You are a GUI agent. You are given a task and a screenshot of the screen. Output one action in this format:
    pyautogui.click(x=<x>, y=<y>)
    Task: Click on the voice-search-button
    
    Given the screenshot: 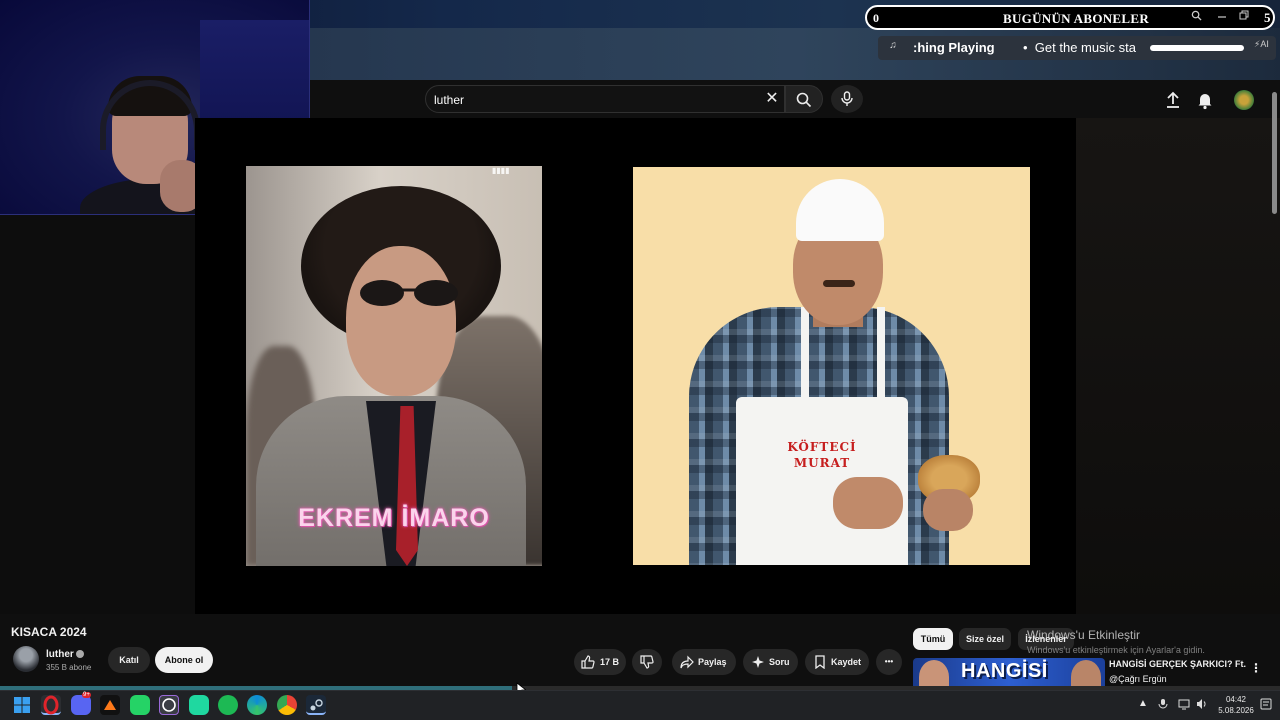 What is the action you would take?
    pyautogui.click(x=847, y=99)
    